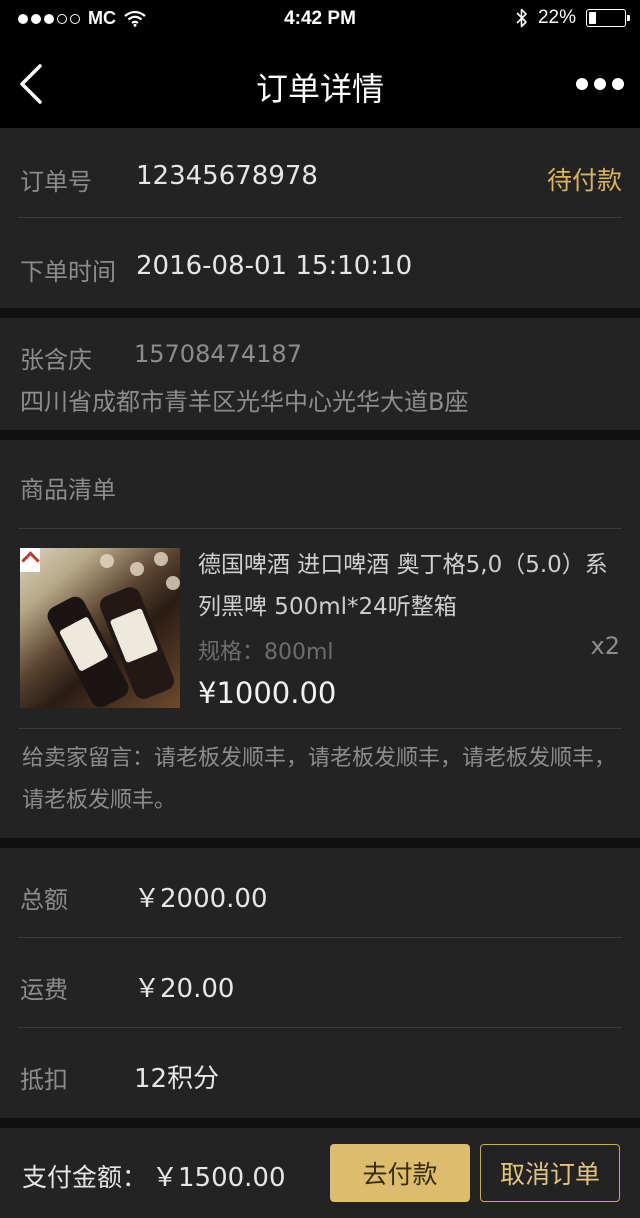 The image size is (640, 1218). I want to click on nav-bar: 订单详情, so click(320, 84).